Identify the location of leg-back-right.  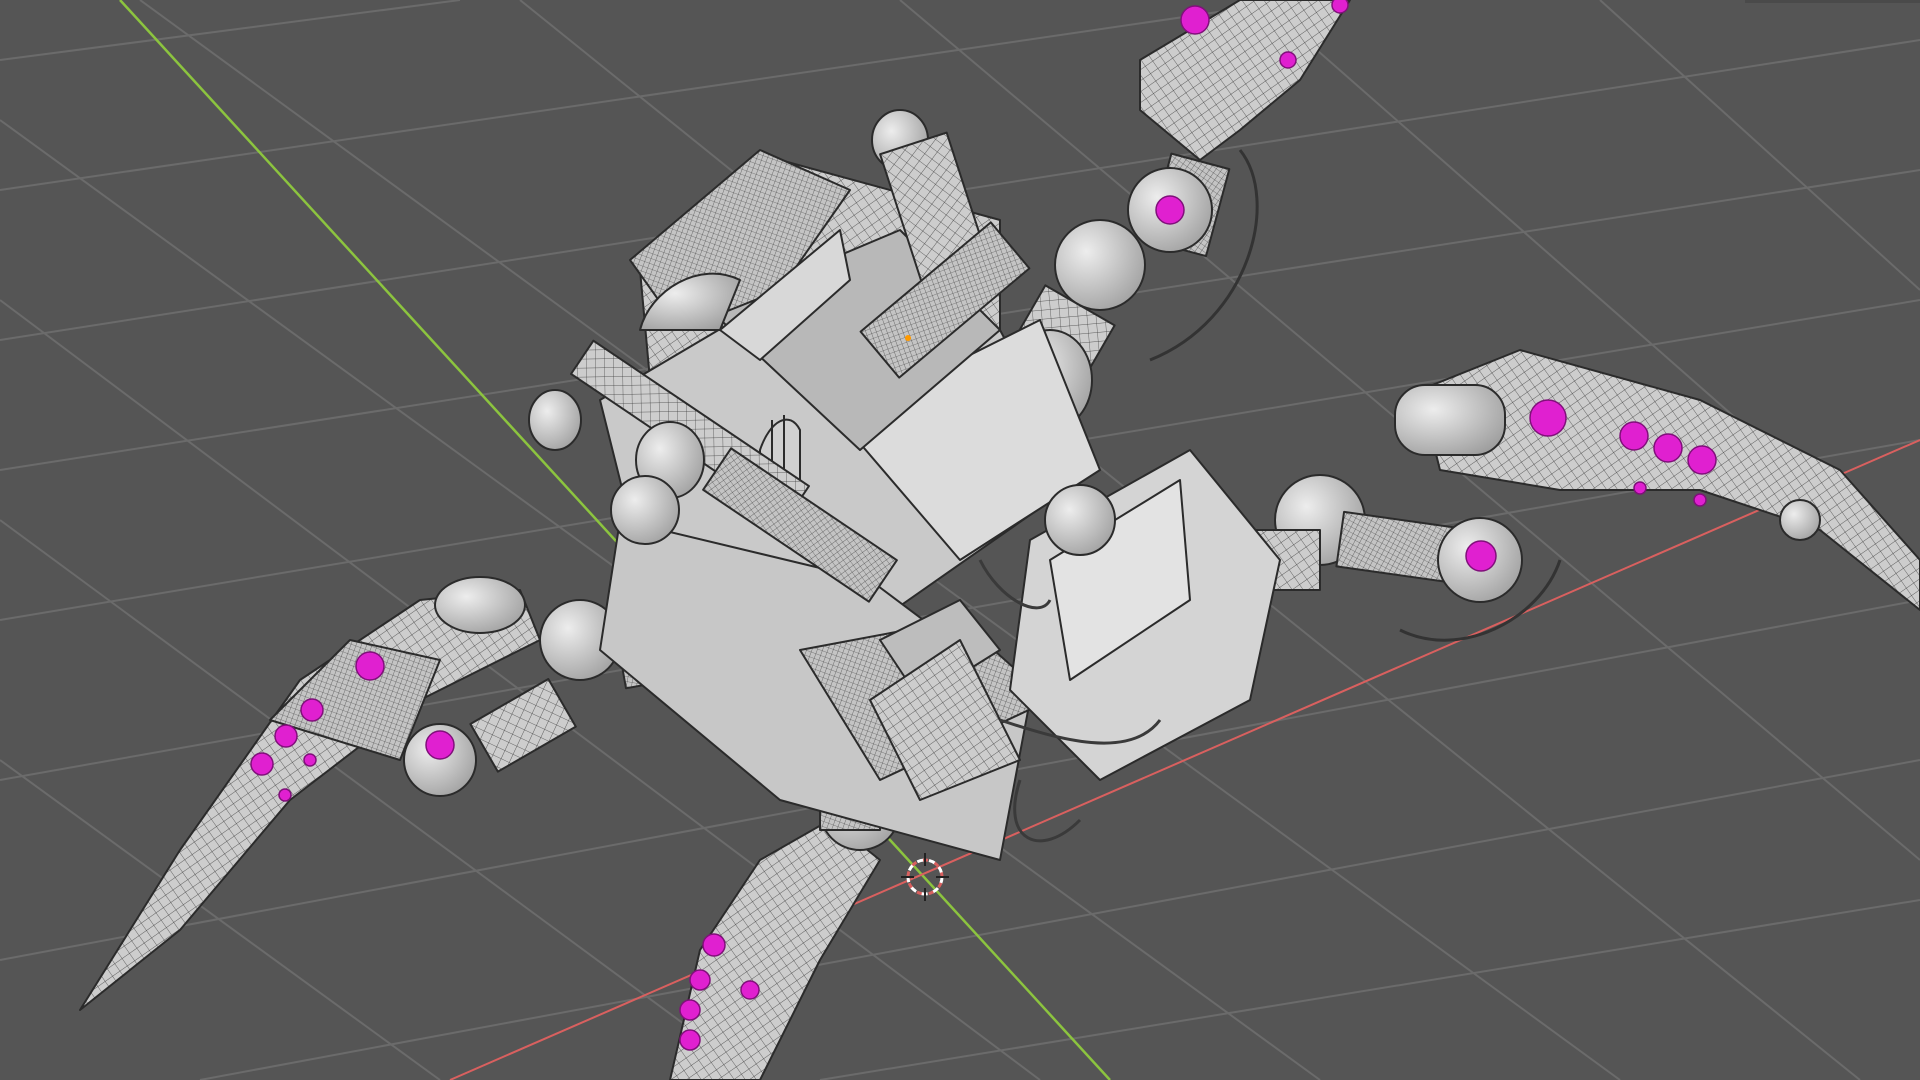
(1554, 495).